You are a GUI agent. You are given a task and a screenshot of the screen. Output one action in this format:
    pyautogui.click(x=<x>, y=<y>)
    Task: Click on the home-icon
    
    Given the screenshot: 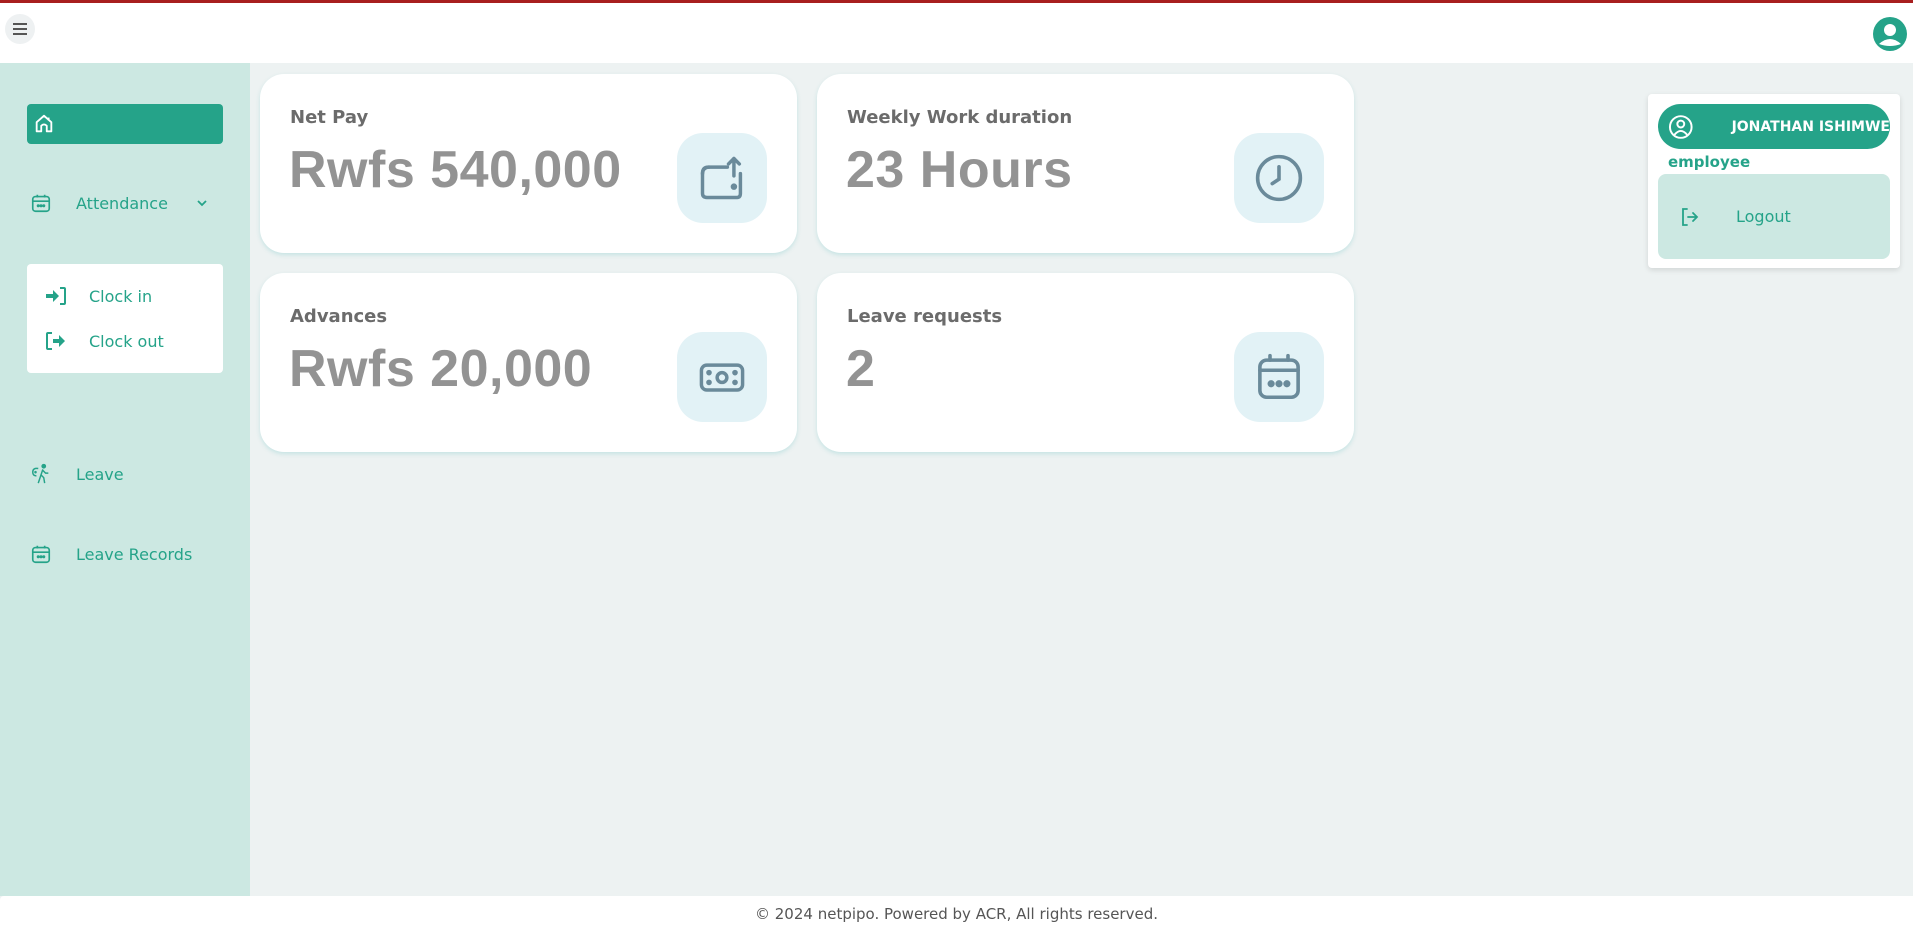 What is the action you would take?
    pyautogui.click(x=44, y=123)
    